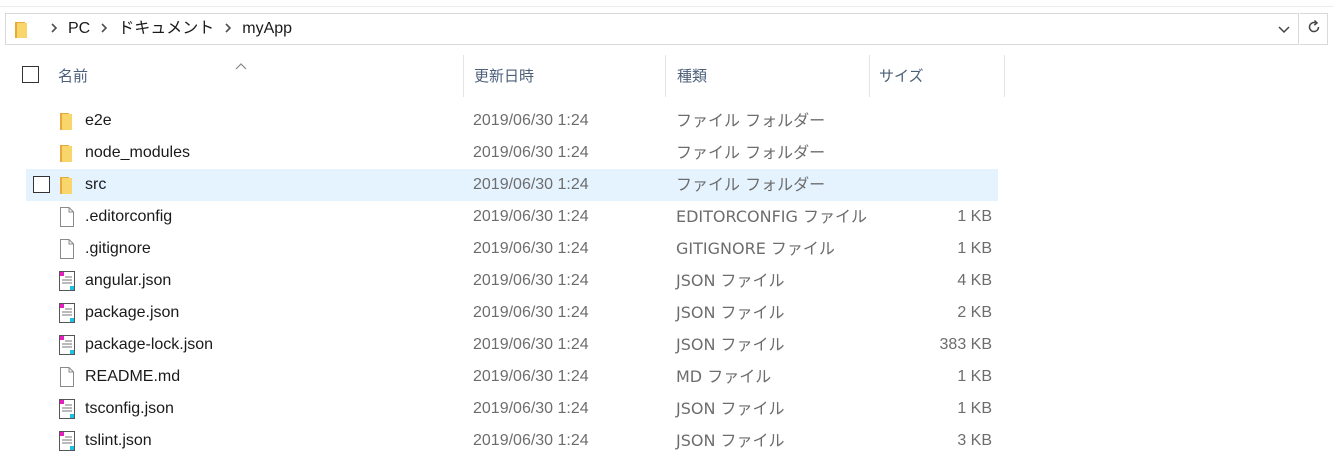  Describe the element at coordinates (260, 76) in the screenshot. I see `column-header-name: 名前` at that location.